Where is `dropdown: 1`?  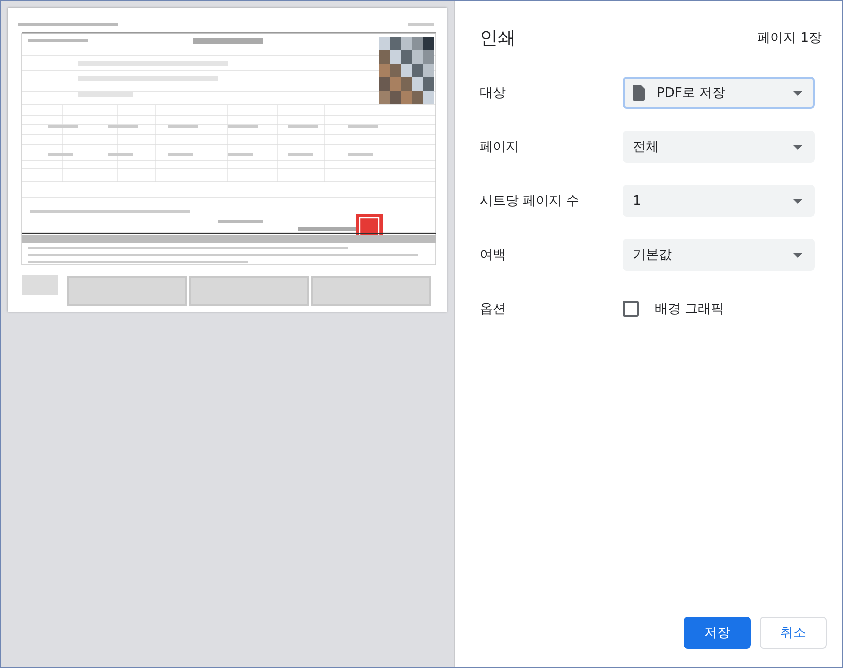
dropdown: 1 is located at coordinates (719, 201).